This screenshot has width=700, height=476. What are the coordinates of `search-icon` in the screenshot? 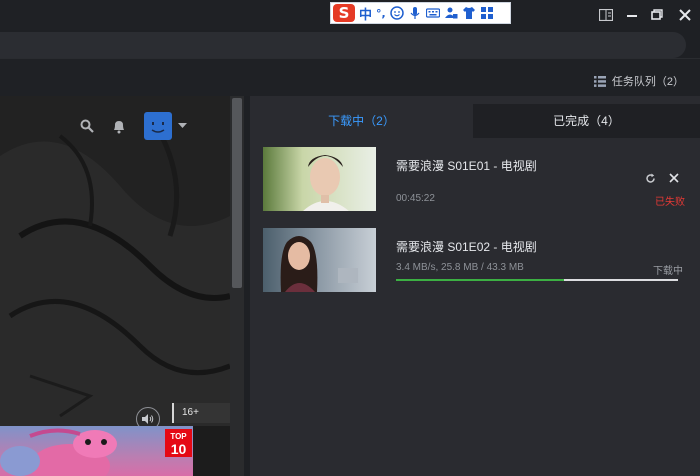 It's located at (87, 126).